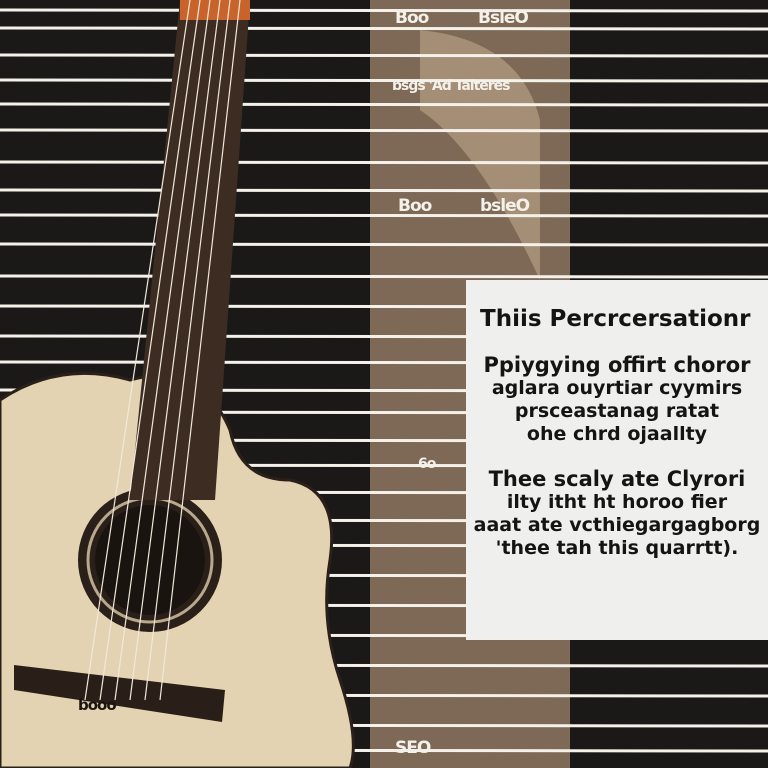 This screenshot has height=768, width=768. Describe the element at coordinates (97, 705) in the screenshot. I see `staff-label: booo` at that location.